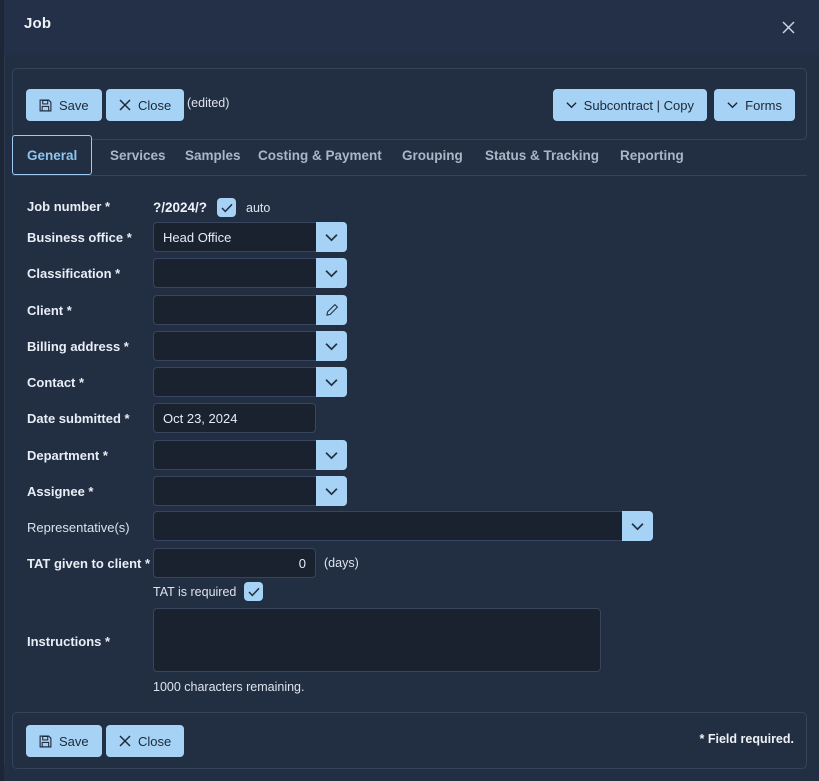  I want to click on classification-label: Classification *, so click(74, 273).